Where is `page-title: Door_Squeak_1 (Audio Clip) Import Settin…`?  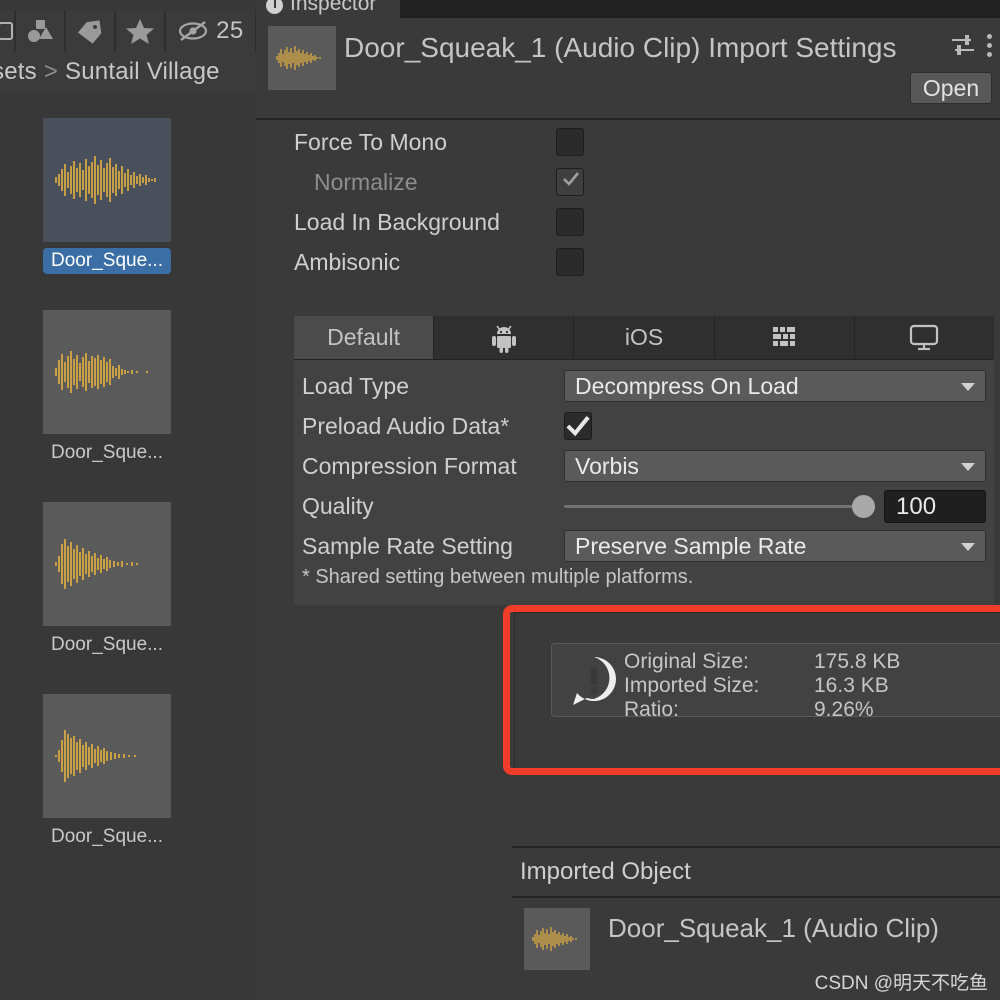
page-title: Door_Squeak_1 (Audio Clip) Import Settin… is located at coordinates (620, 47).